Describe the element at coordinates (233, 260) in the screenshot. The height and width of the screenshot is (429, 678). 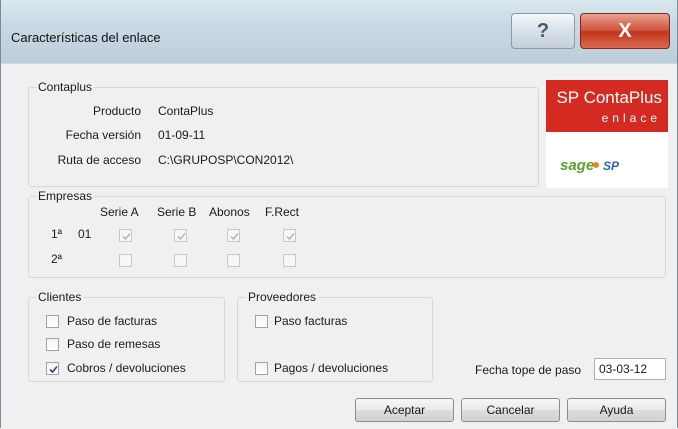
I see `empresa-2-abonos-checkbox` at that location.